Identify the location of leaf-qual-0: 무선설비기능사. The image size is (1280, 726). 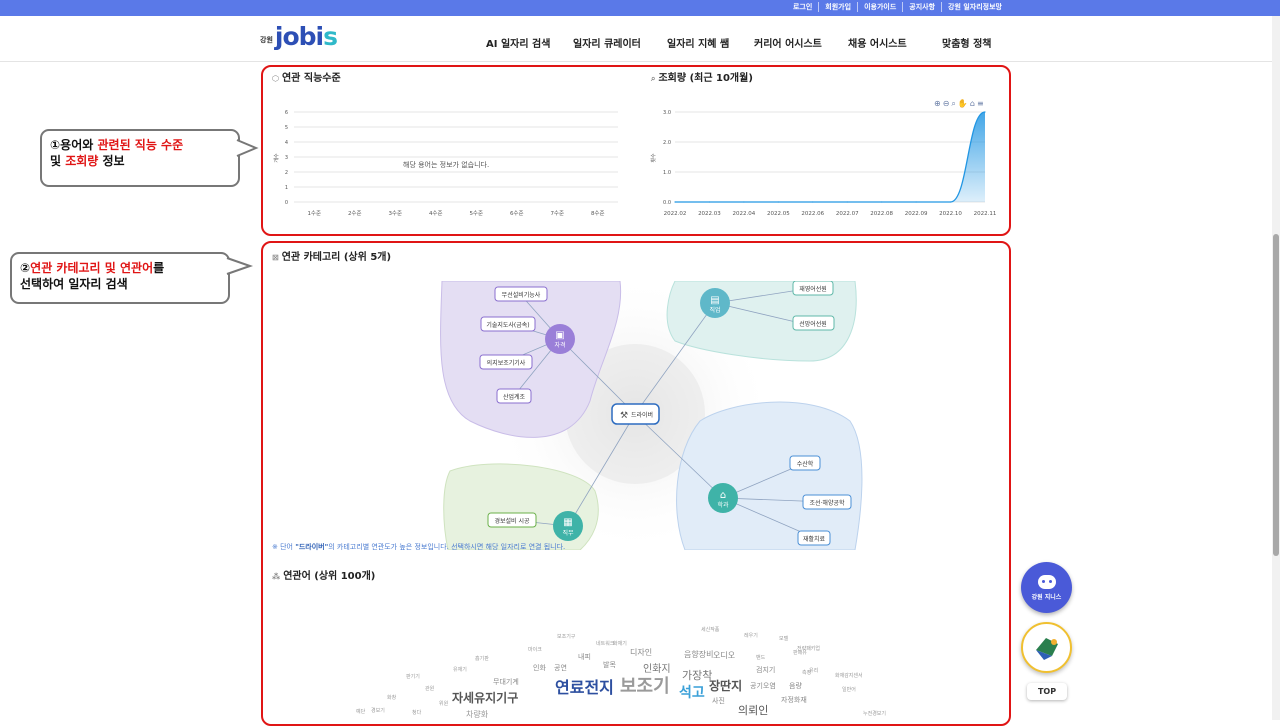
(521, 294).